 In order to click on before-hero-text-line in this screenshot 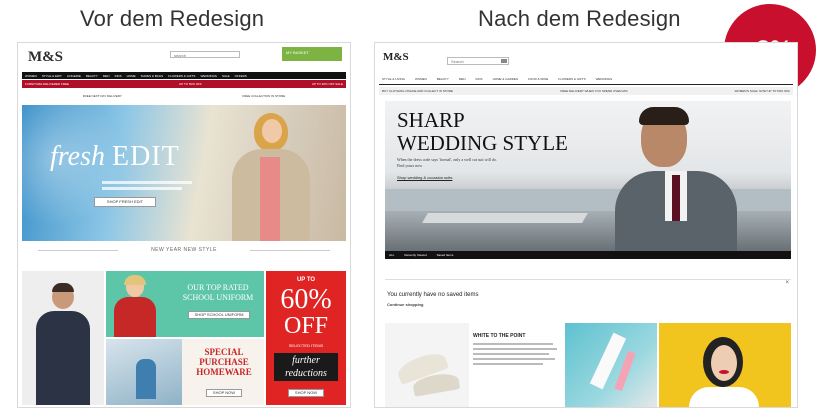, I will do `click(142, 188)`.